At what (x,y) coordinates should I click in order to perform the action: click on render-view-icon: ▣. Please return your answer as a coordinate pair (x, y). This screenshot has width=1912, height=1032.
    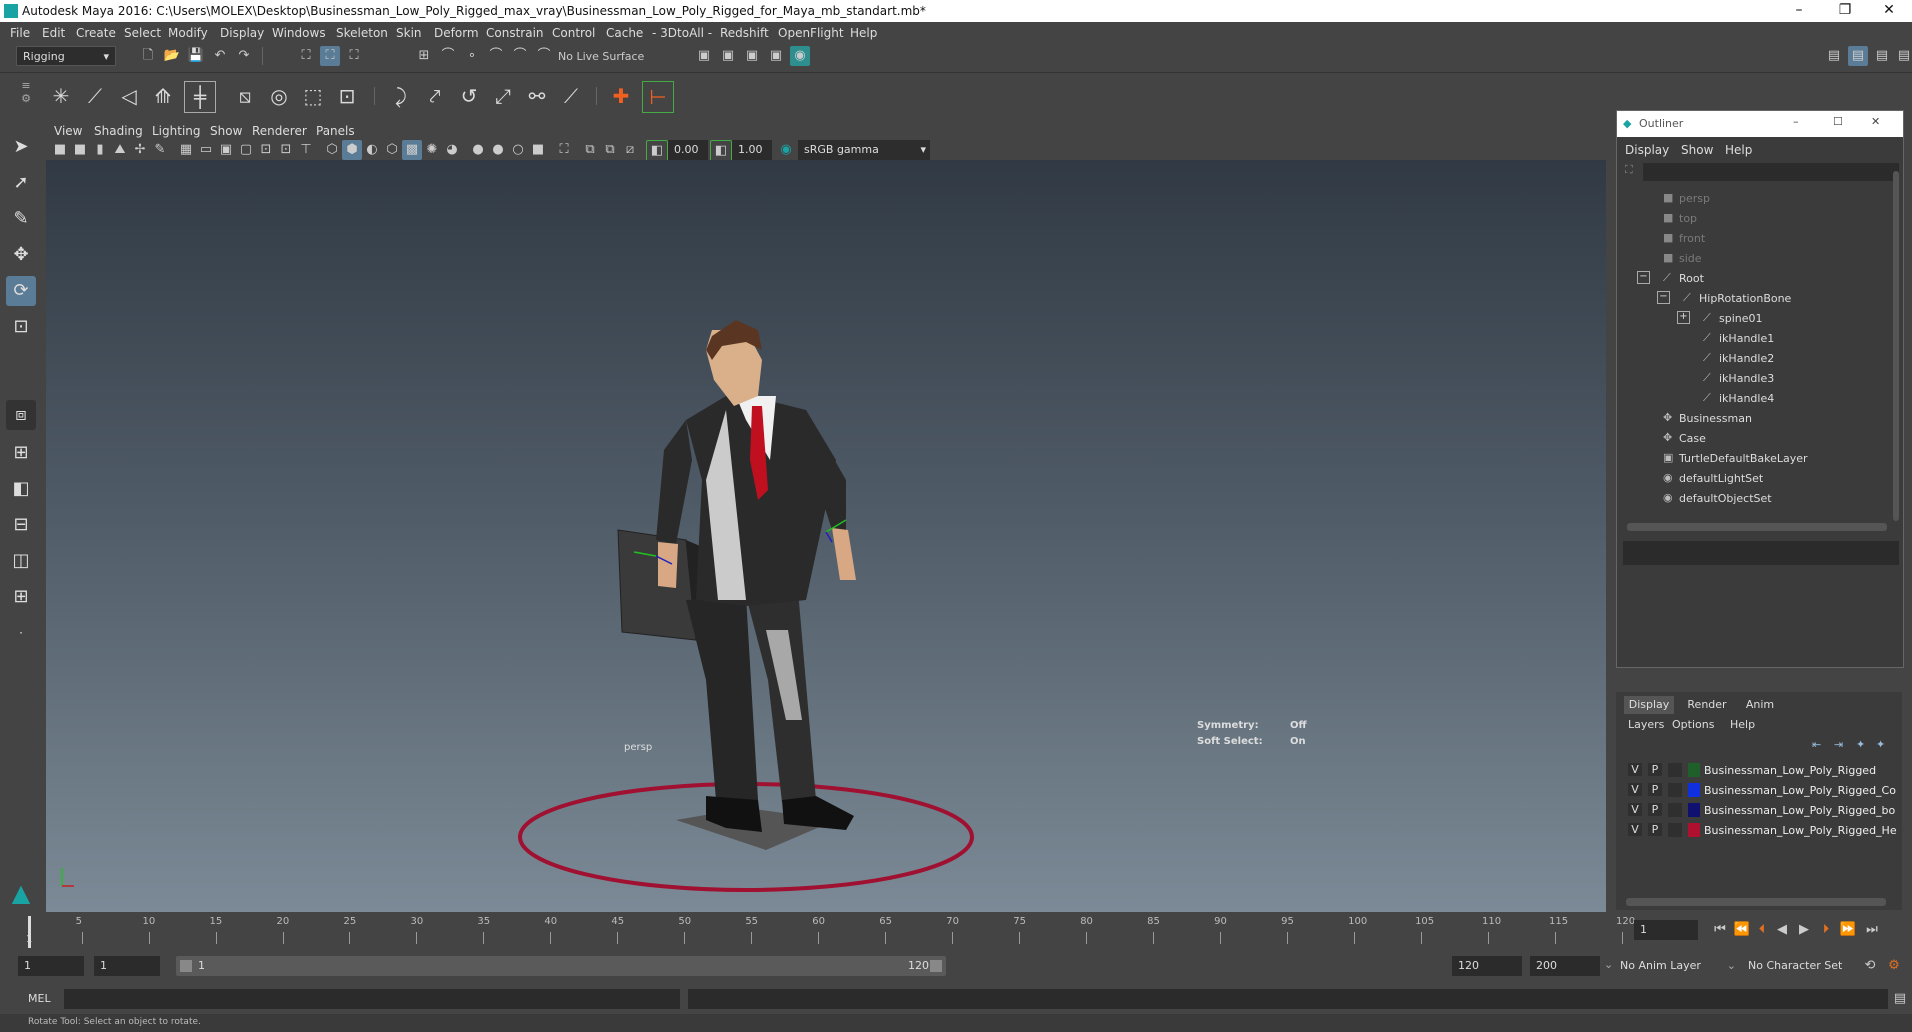
    Looking at the image, I should click on (704, 56).